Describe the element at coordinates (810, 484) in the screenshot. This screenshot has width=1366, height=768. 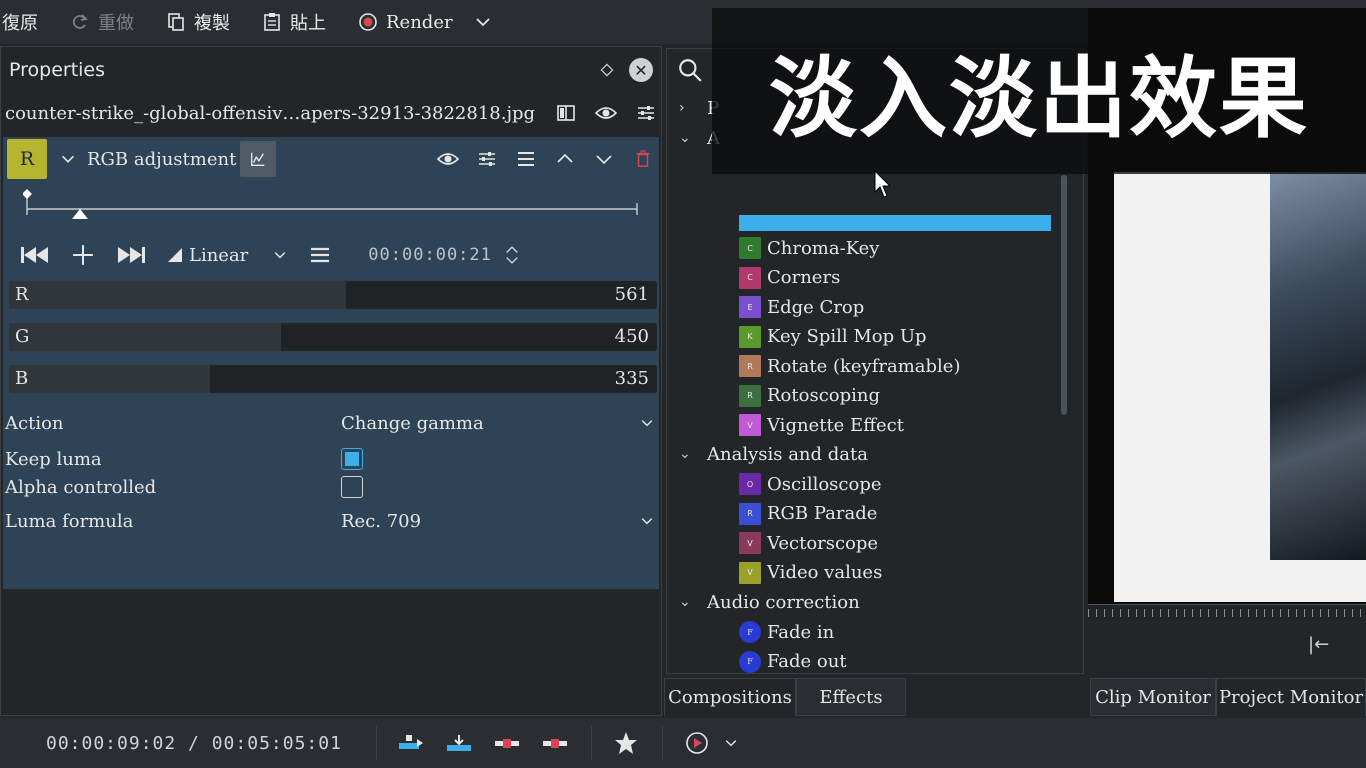
I see `analysis-item: O Oscilloscope` at that location.